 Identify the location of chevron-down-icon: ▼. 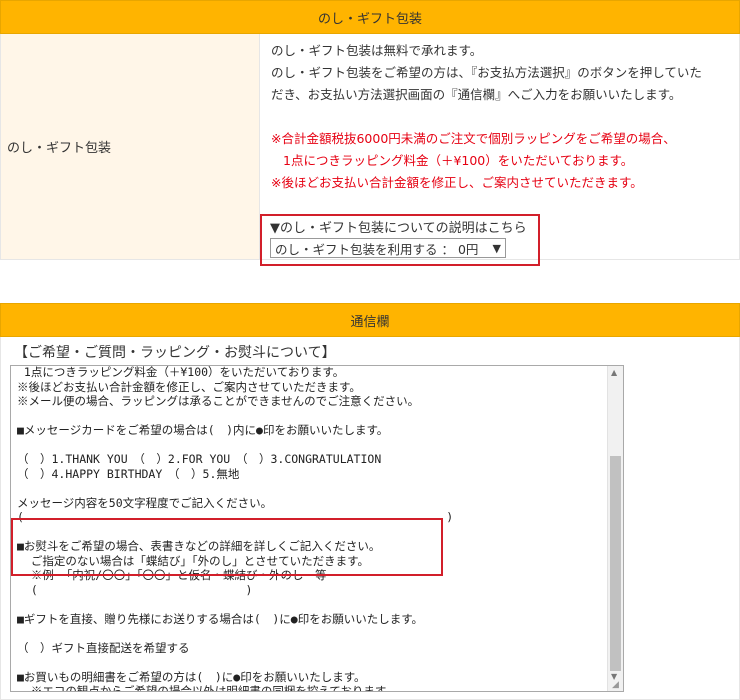
(496, 248).